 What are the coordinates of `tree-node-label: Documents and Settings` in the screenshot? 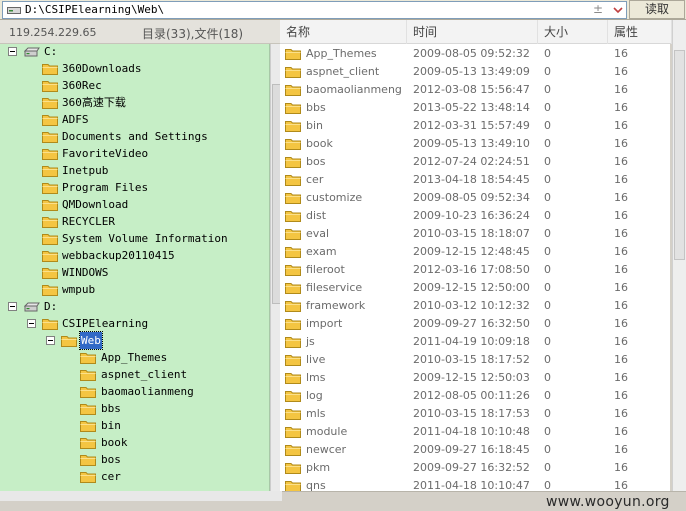 It's located at (135, 136).